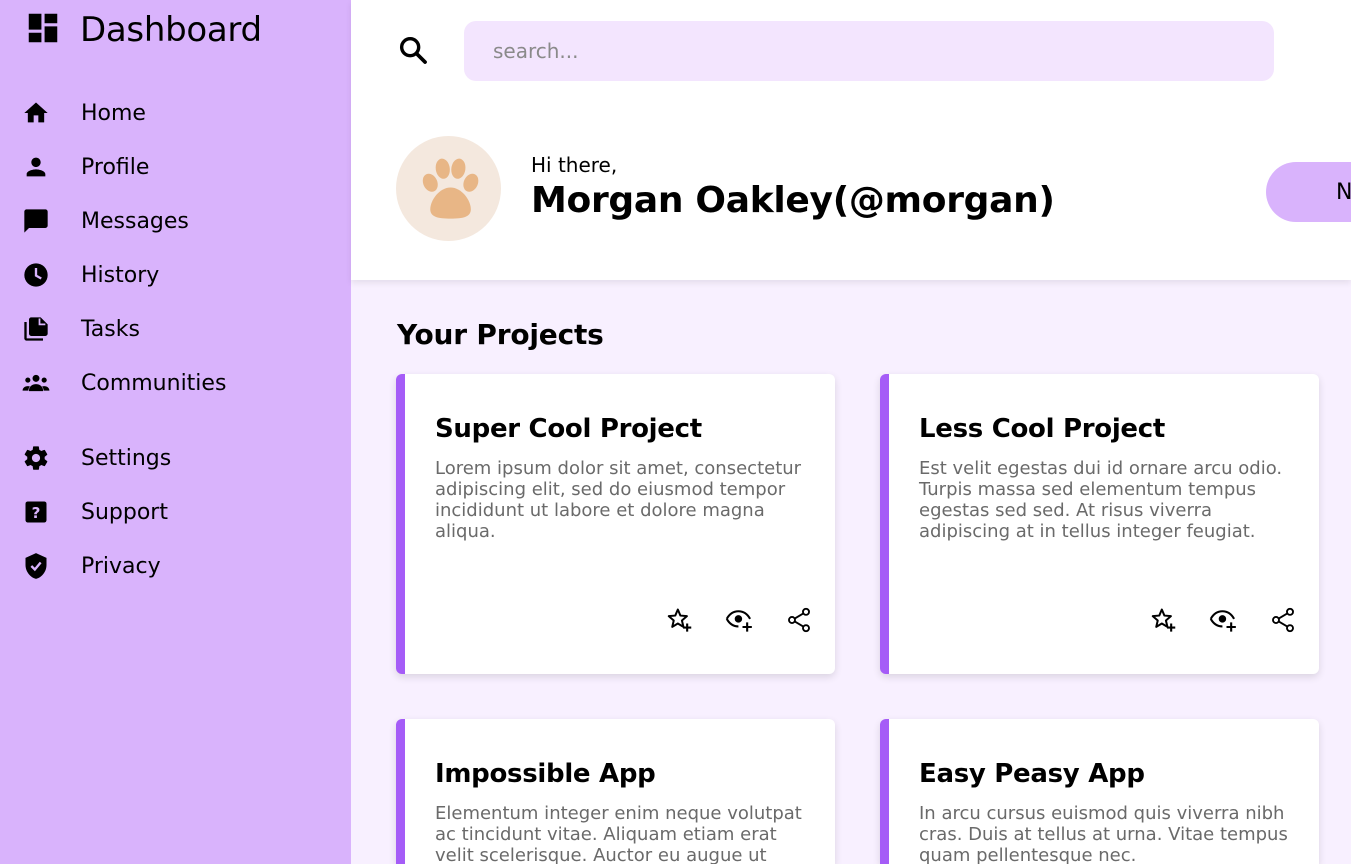 The image size is (1351, 864). What do you see at coordinates (115, 167) in the screenshot?
I see `sidebar-item-label: Profile` at bounding box center [115, 167].